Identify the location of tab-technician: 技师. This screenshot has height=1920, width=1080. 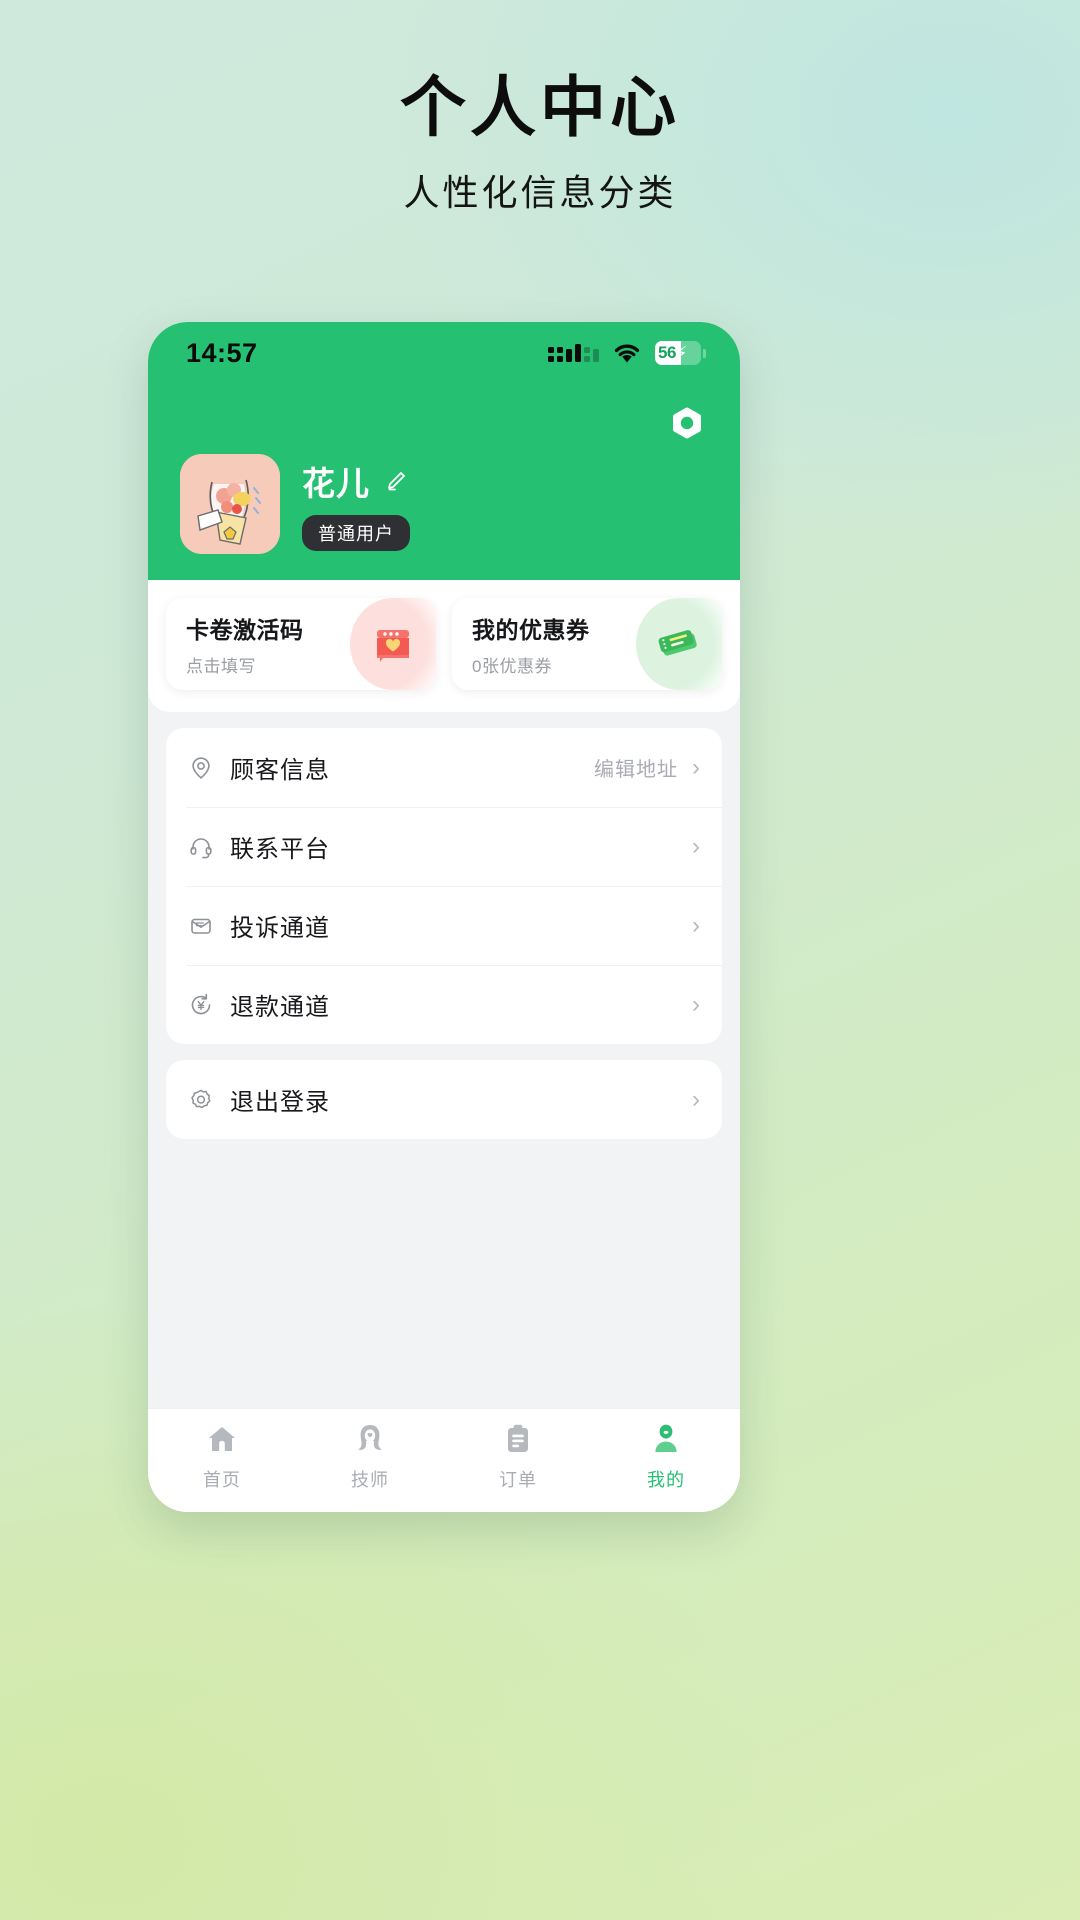
(370, 1455).